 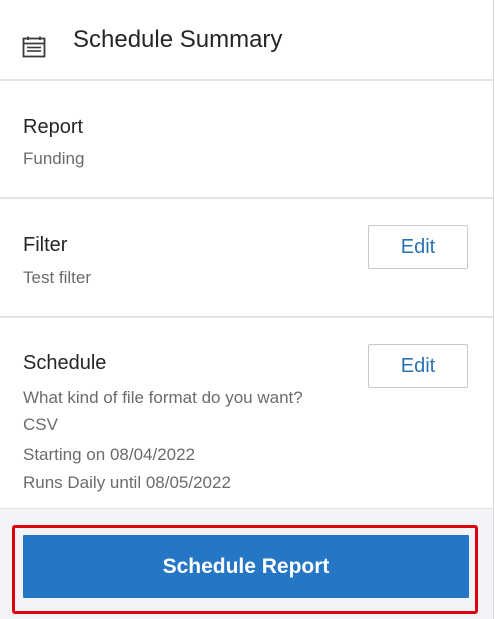 What do you see at coordinates (109, 454) in the screenshot?
I see `schedule-detail-line: Starting on 08/04/2022` at bounding box center [109, 454].